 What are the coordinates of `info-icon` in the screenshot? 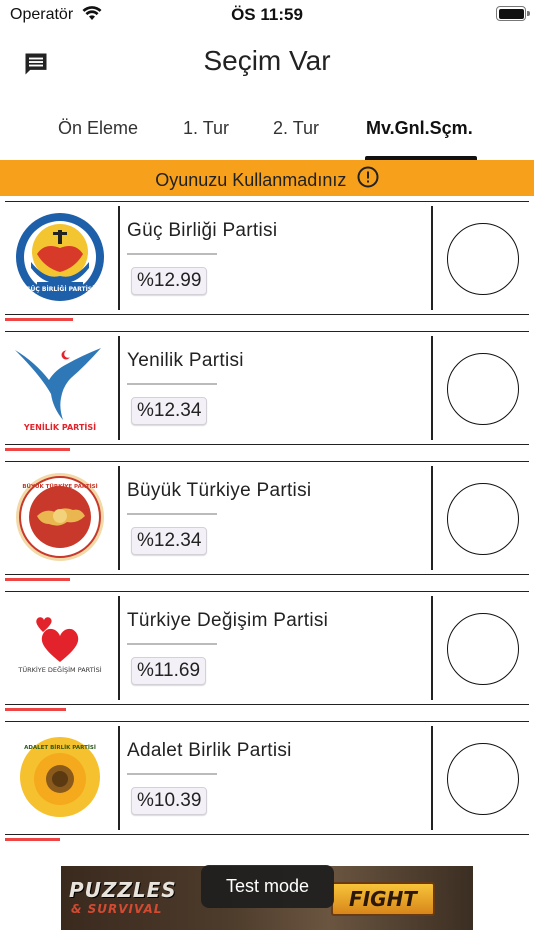 It's located at (368, 179).